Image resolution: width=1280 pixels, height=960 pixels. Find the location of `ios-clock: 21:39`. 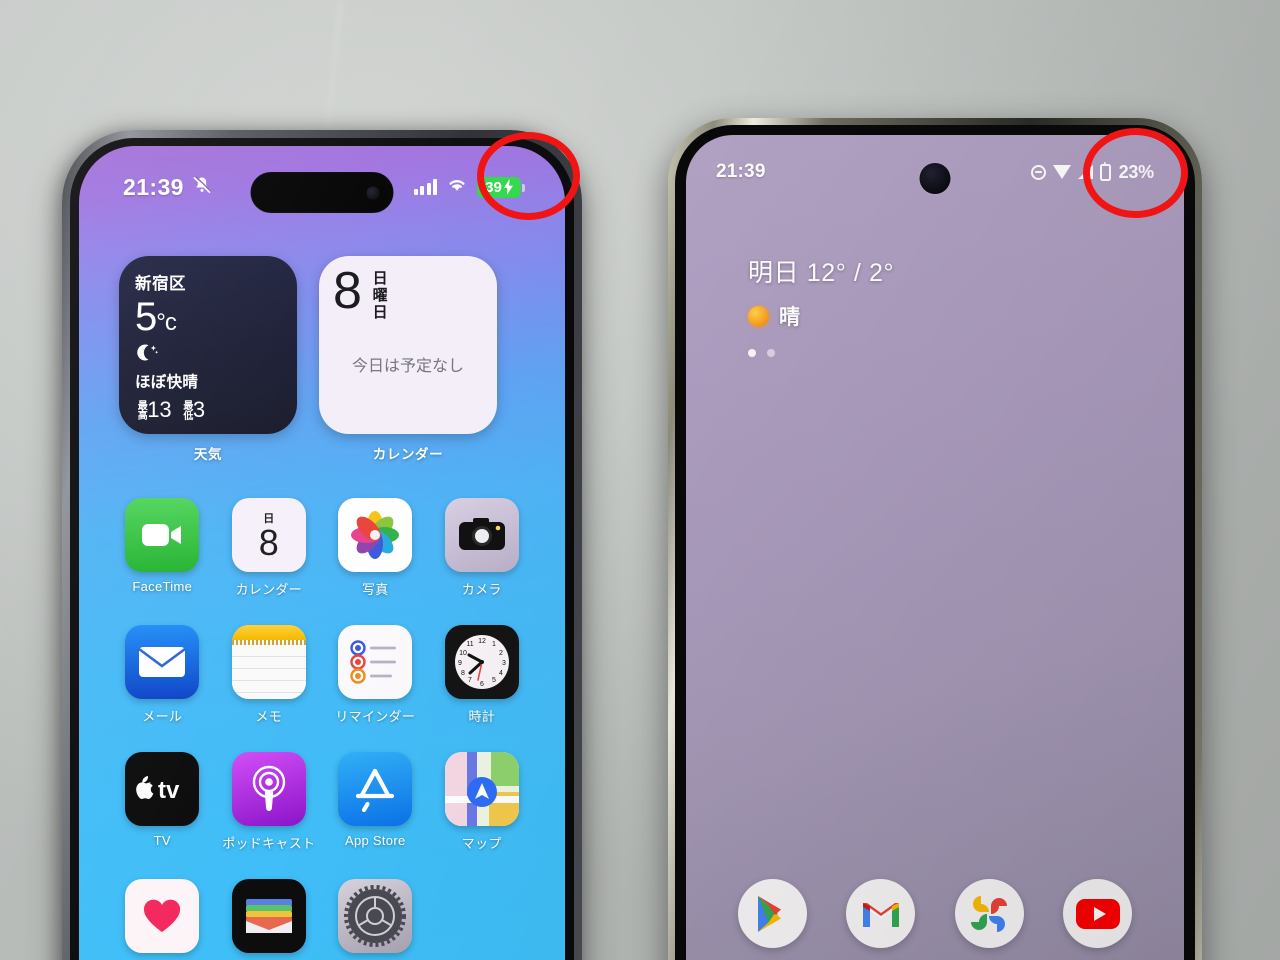

ios-clock: 21:39 is located at coordinates (153, 186).